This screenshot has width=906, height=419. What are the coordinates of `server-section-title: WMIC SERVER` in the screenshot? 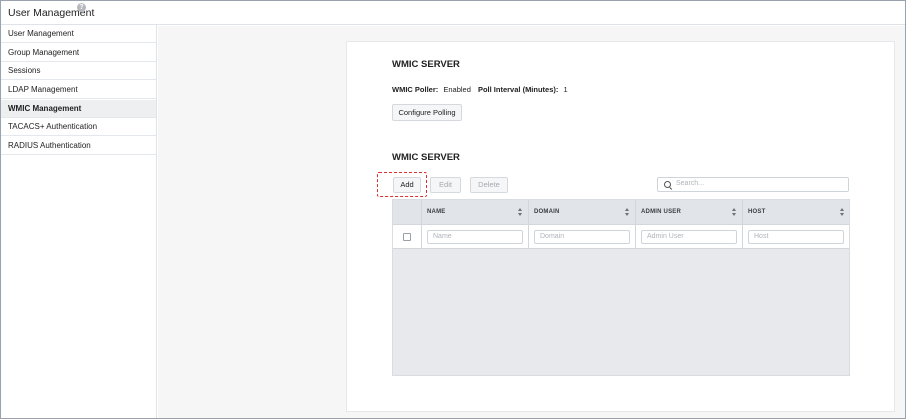 It's located at (426, 157).